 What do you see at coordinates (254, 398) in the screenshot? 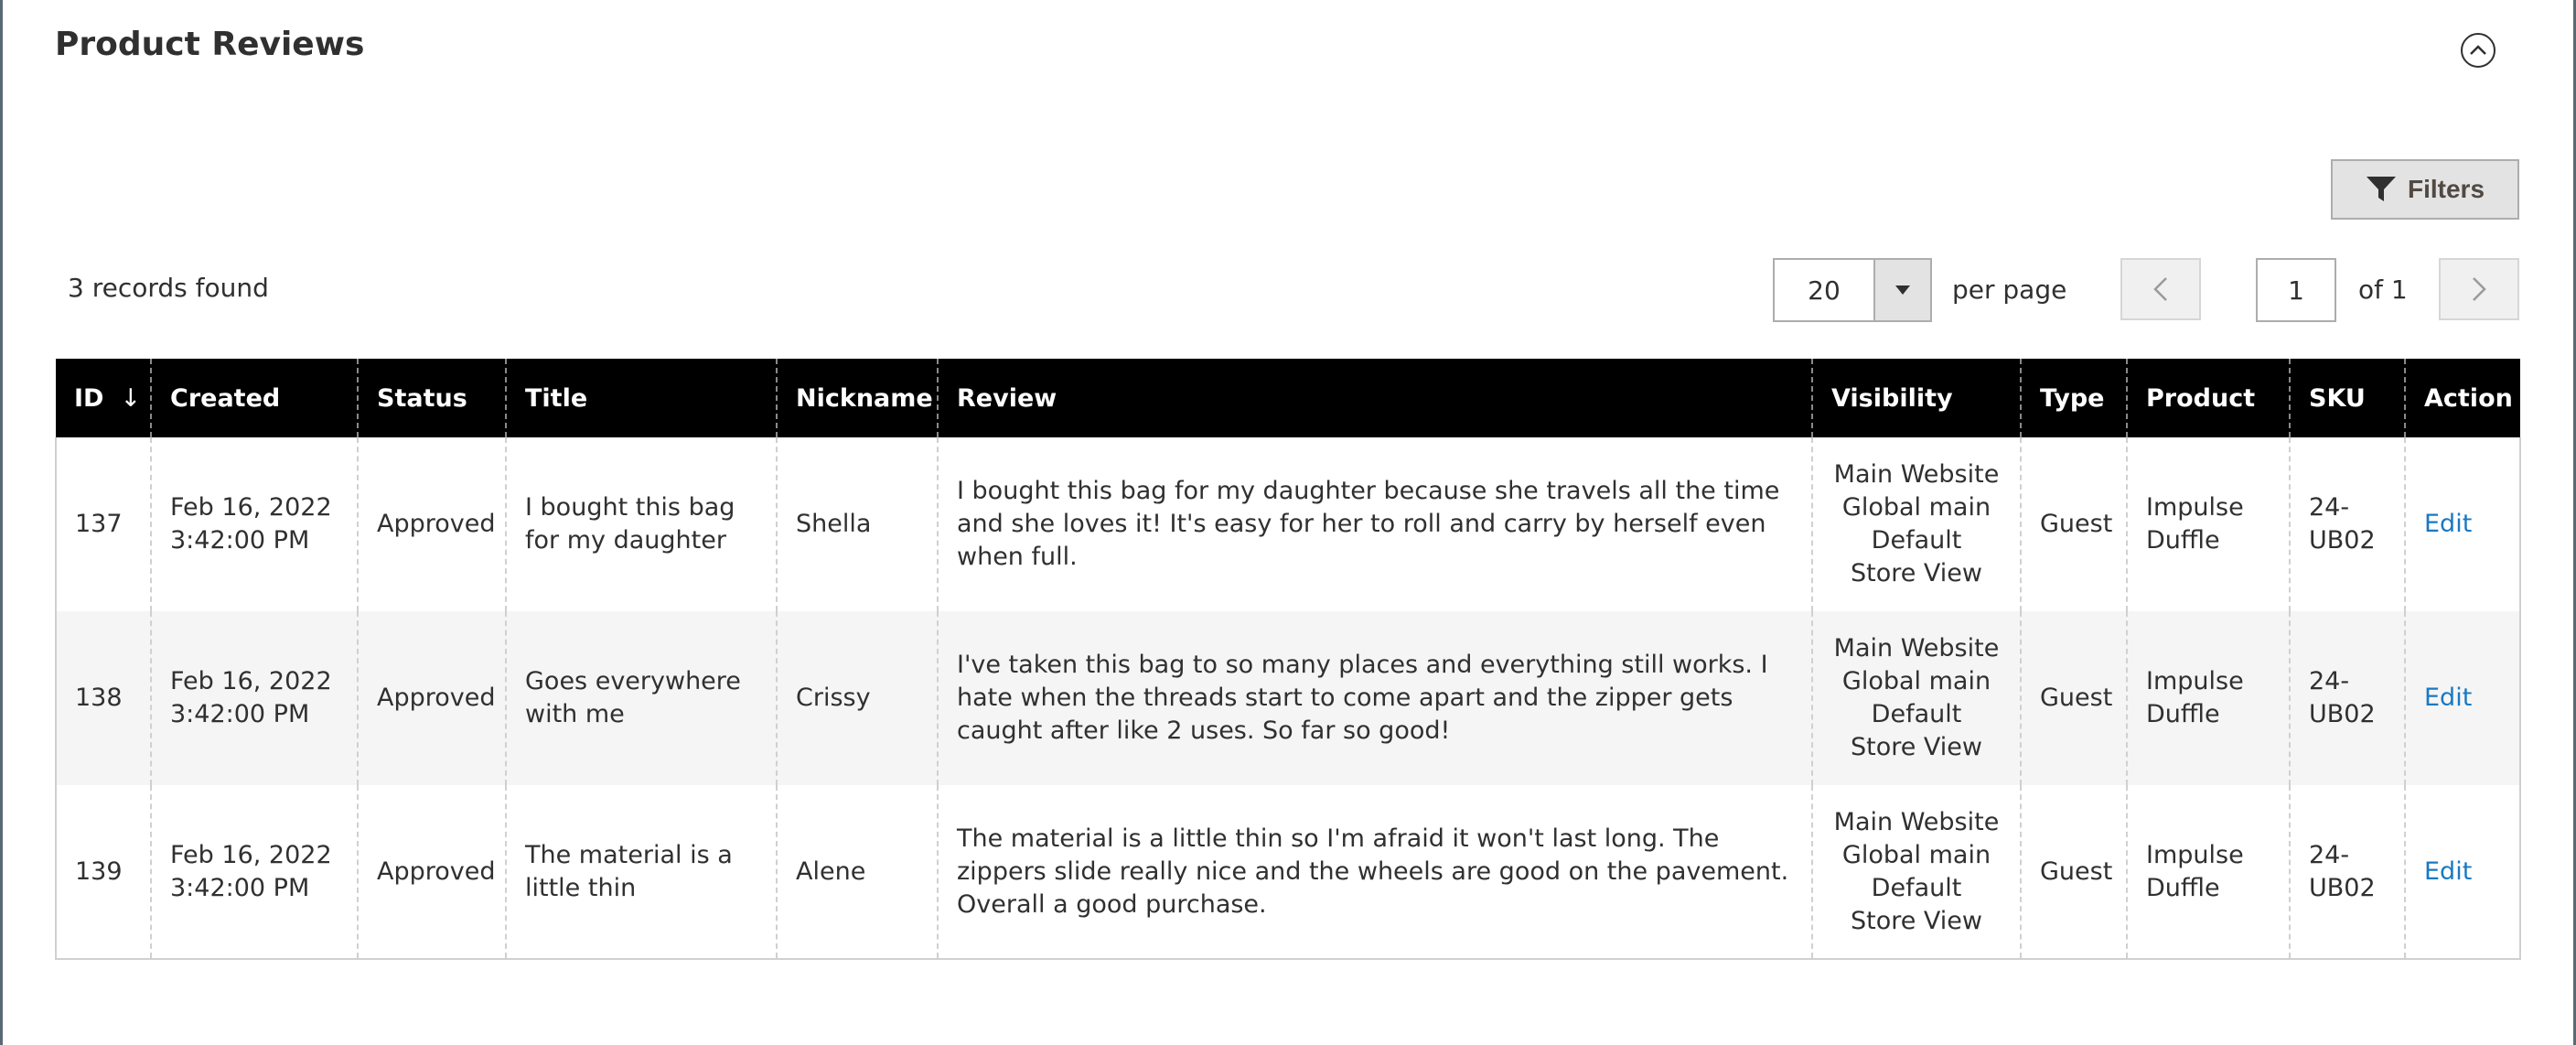
I see `column-header-created: Created` at bounding box center [254, 398].